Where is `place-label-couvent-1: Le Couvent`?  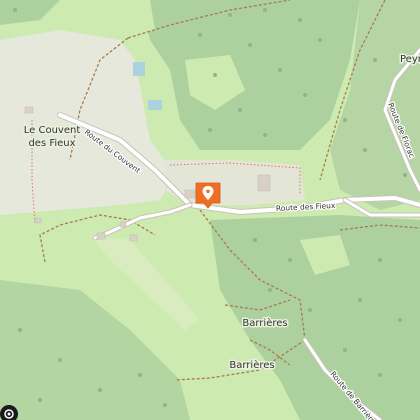
place-label-couvent-1: Le Couvent is located at coordinates (52, 130).